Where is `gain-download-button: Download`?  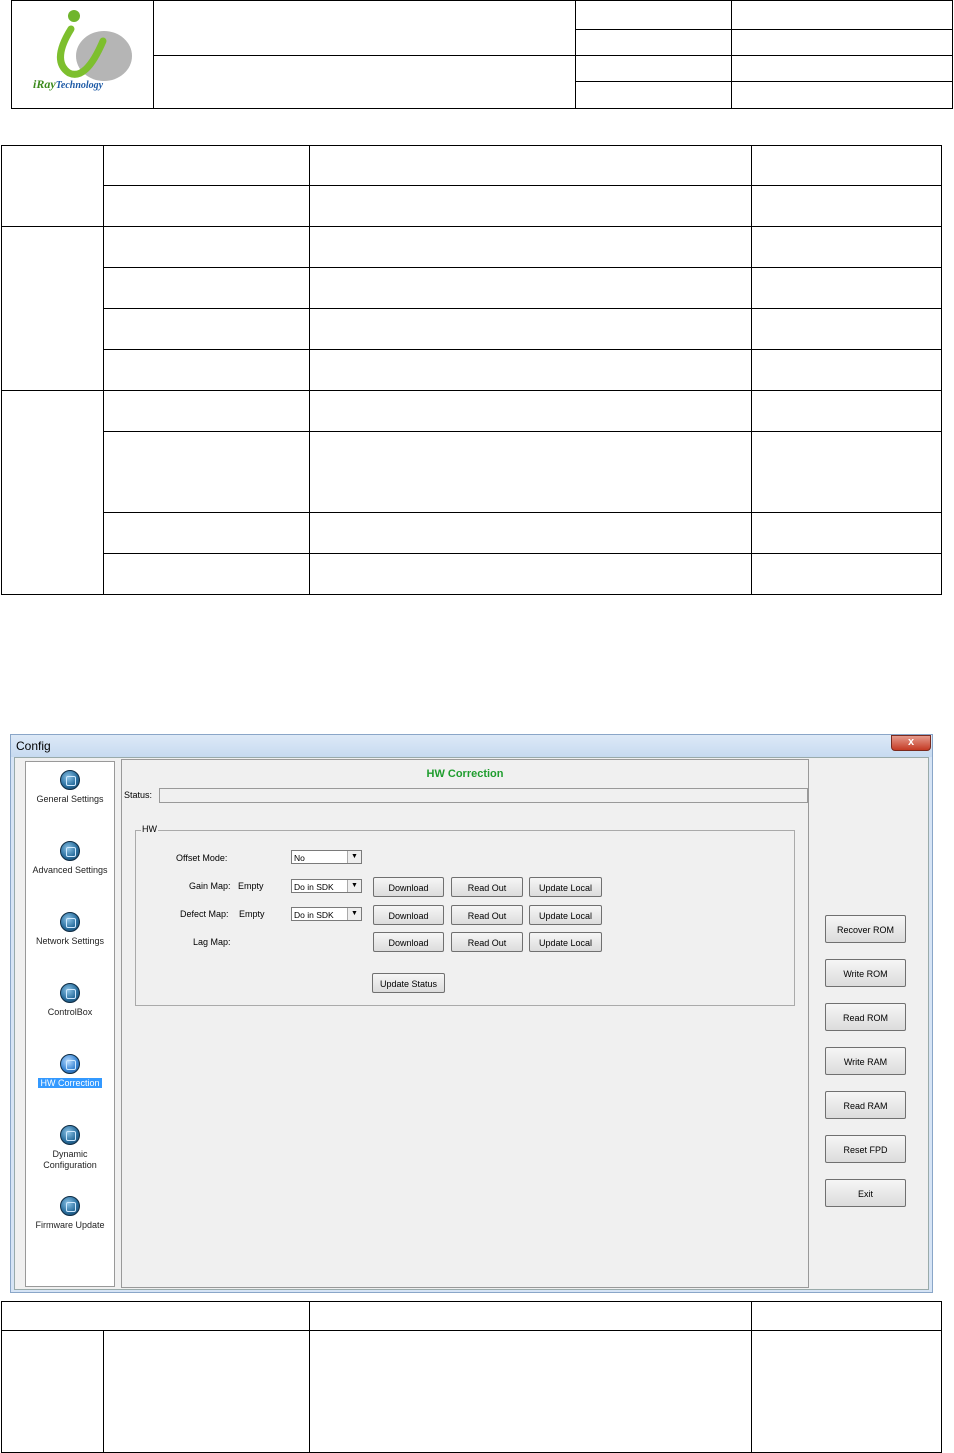
gain-download-button: Download is located at coordinates (408, 887).